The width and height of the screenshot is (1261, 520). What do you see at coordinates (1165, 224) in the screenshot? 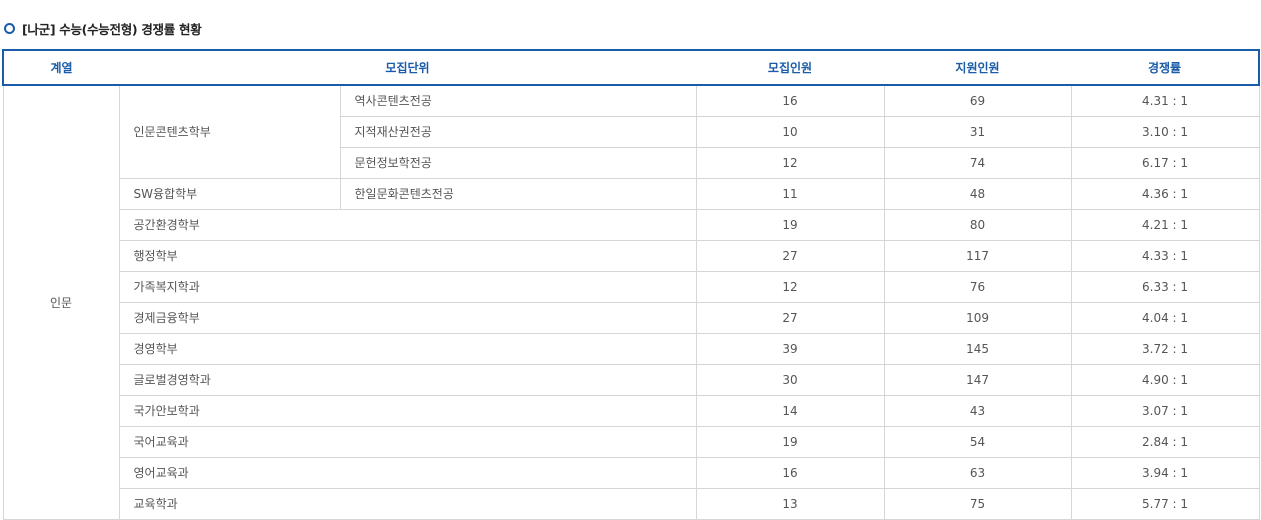
I see `rate-cell: 4.21 : 1` at bounding box center [1165, 224].